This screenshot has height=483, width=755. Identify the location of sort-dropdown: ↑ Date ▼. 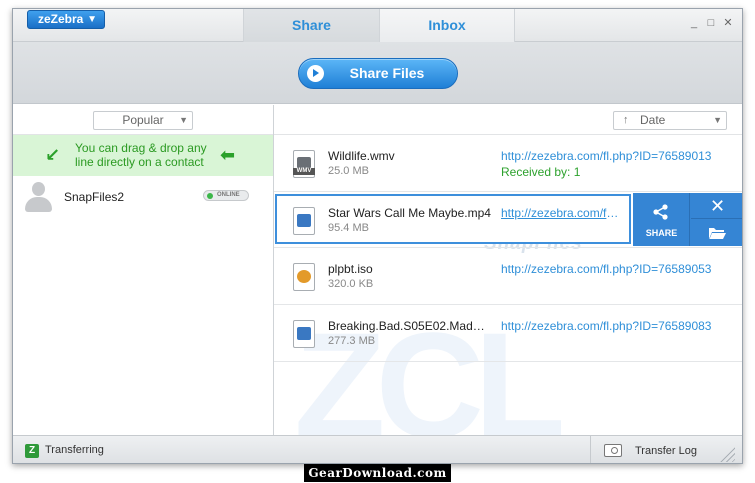
(670, 120).